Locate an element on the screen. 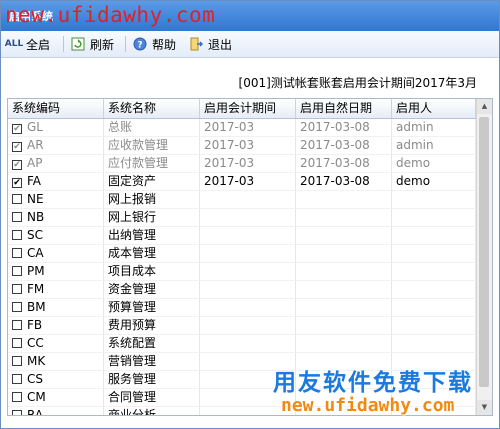 The width and height of the screenshot is (500, 429). vertical-scrollbar: ▲ ▼ is located at coordinates (484, 257).